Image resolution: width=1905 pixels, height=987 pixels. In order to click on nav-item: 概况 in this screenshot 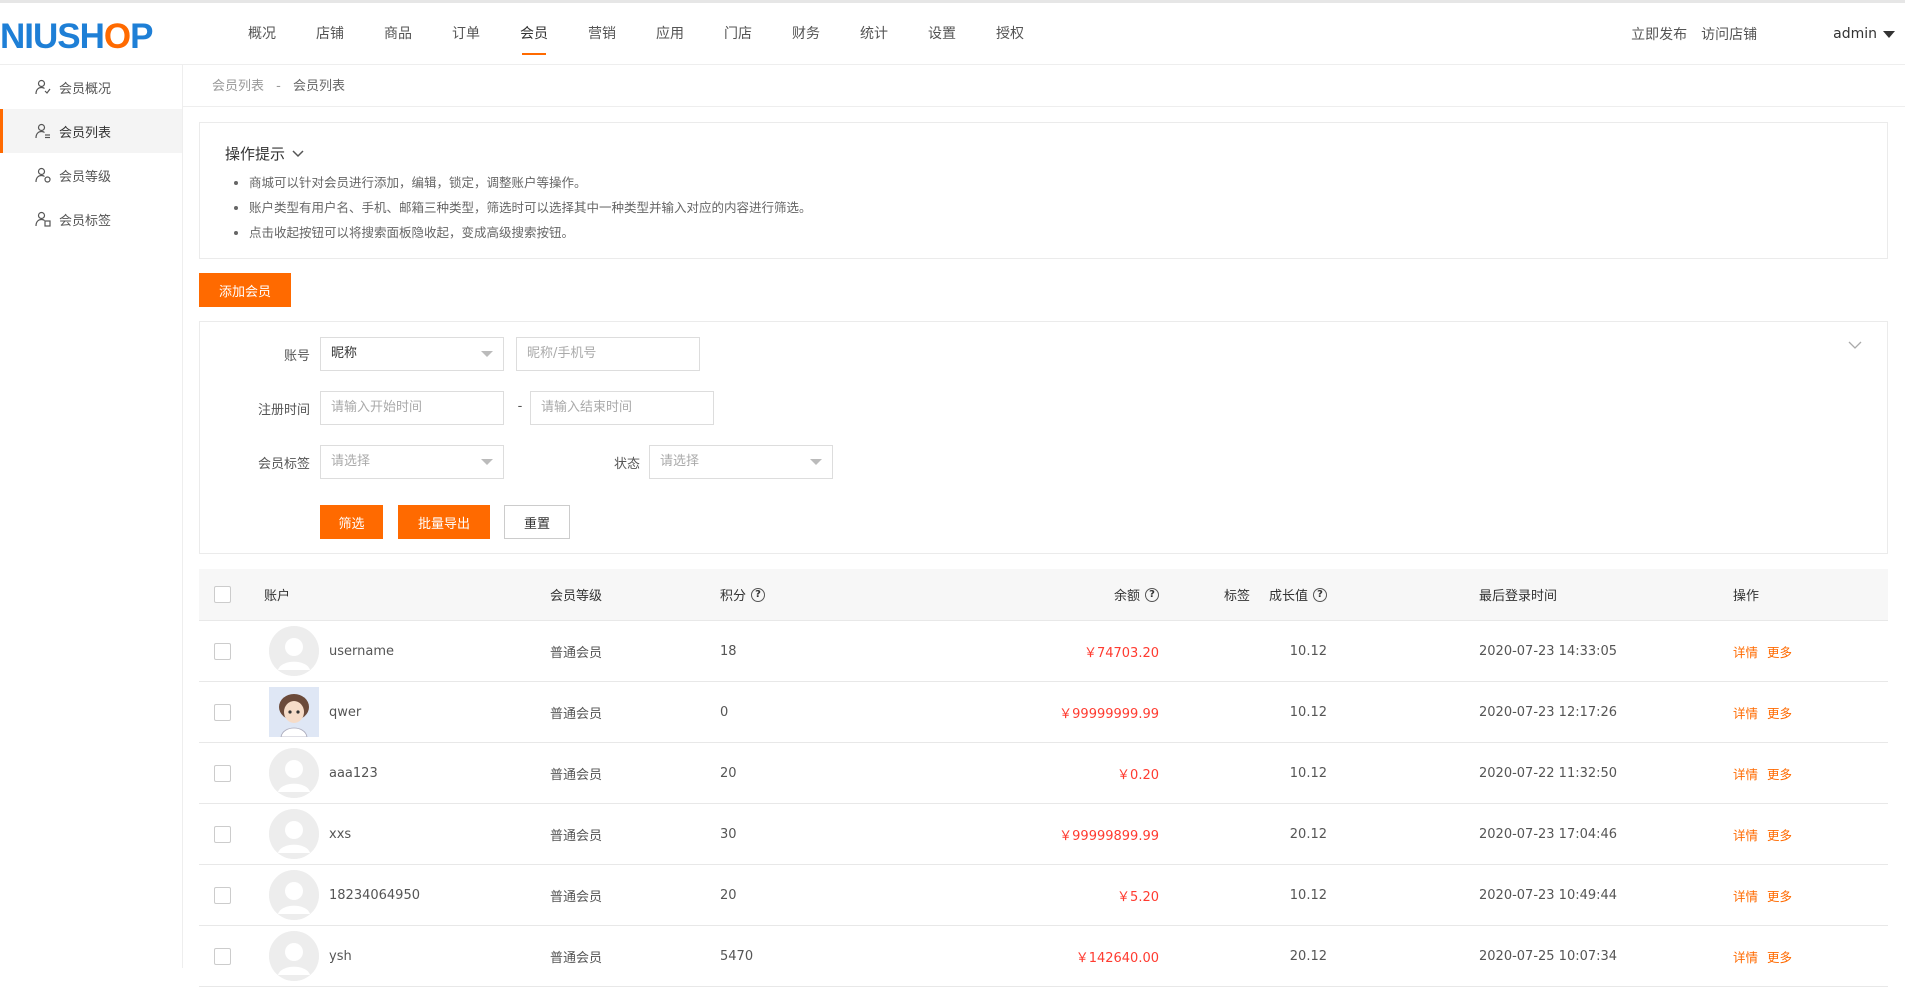, I will do `click(262, 34)`.